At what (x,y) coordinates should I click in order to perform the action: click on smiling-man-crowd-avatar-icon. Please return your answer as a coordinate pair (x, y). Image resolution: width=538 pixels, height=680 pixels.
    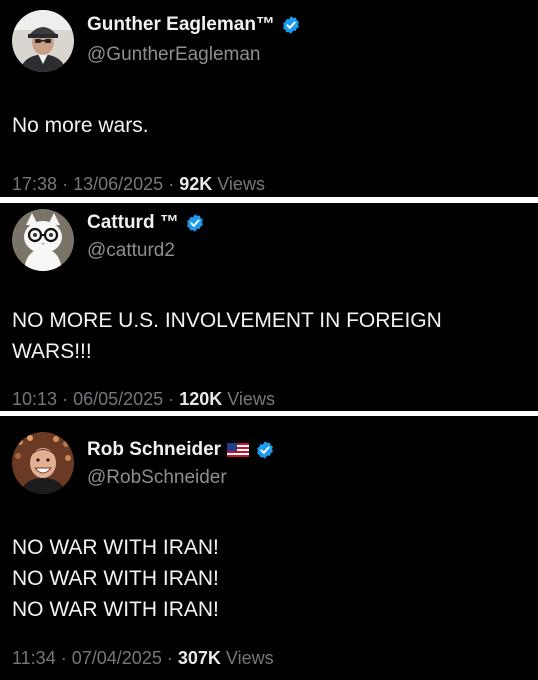
    Looking at the image, I should click on (43, 463).